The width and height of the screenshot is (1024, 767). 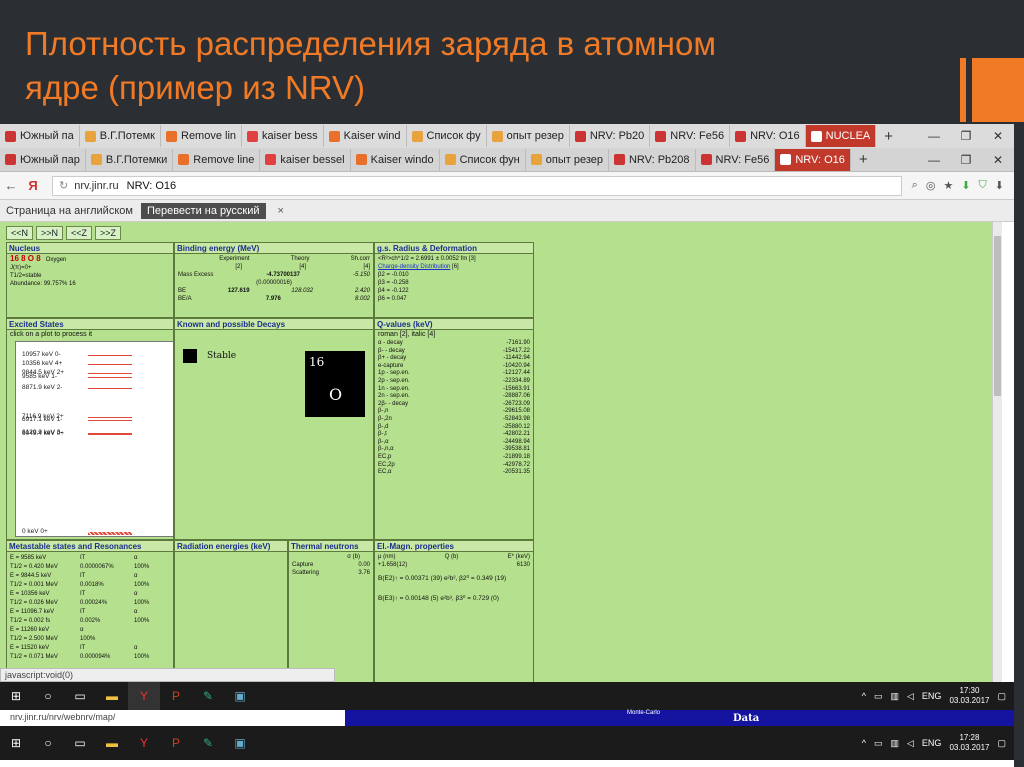 I want to click on translate-close-icon: ×, so click(x=281, y=211).